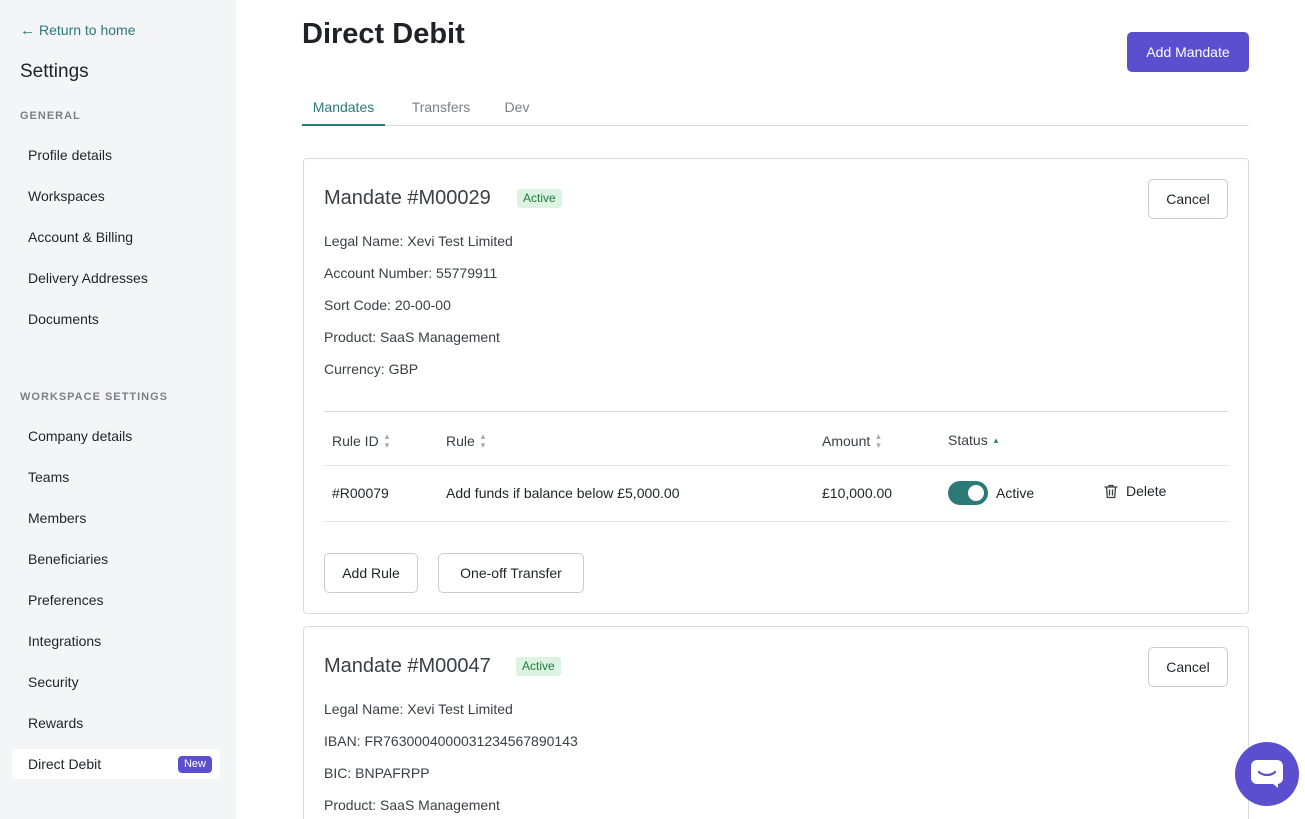  Describe the element at coordinates (360, 493) in the screenshot. I see `rule-id-cell: #R00079` at that location.